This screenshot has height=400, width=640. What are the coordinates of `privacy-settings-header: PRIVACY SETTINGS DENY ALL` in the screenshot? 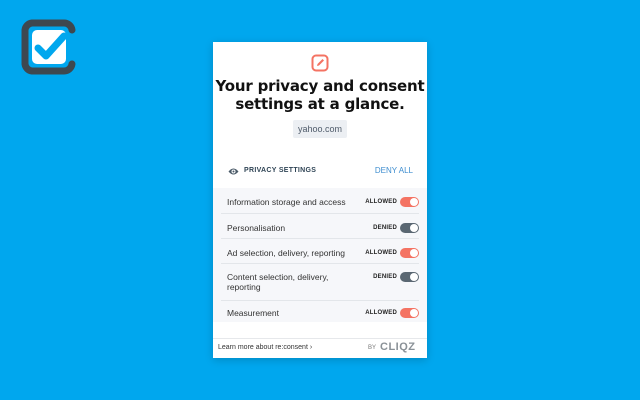 It's located at (320, 172).